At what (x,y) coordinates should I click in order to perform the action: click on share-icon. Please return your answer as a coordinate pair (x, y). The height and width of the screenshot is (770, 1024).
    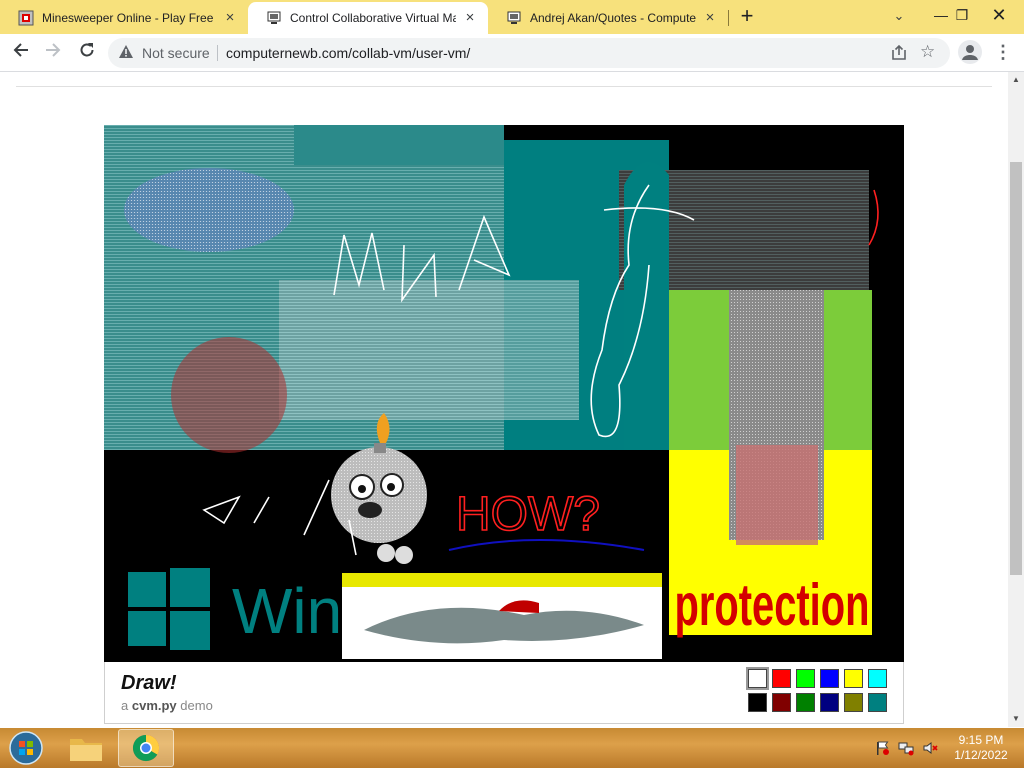
    Looking at the image, I should click on (899, 53).